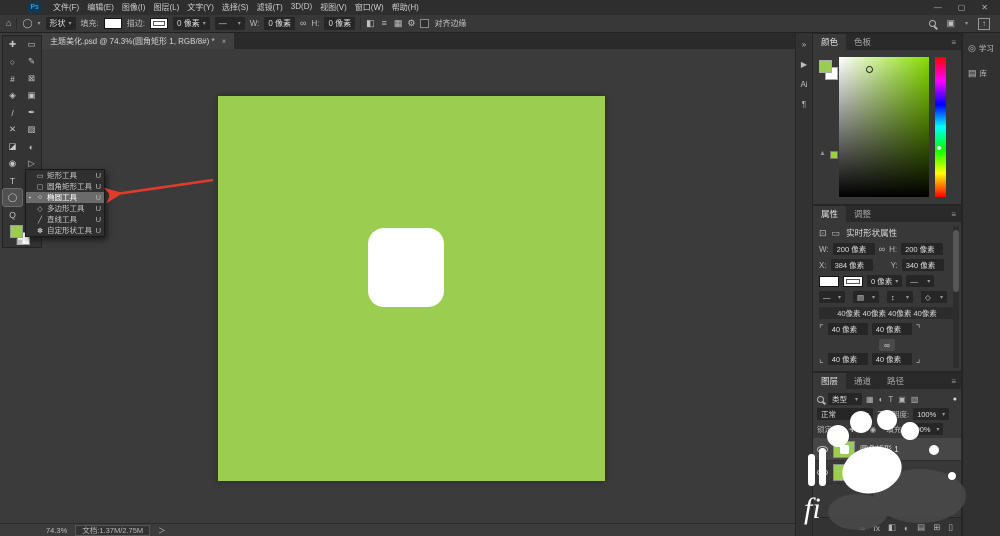  Describe the element at coordinates (31, 129) in the screenshot. I see `eraser-tool: ▨` at that location.